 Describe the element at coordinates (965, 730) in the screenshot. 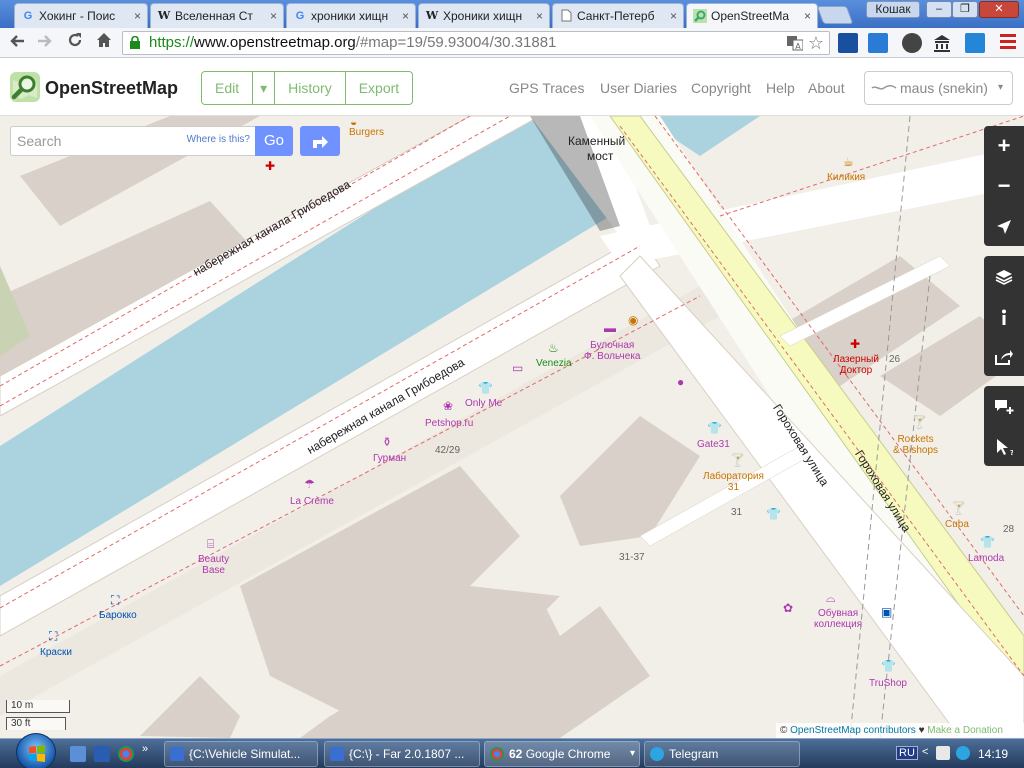

I see `donate-link: Make a Donation` at that location.